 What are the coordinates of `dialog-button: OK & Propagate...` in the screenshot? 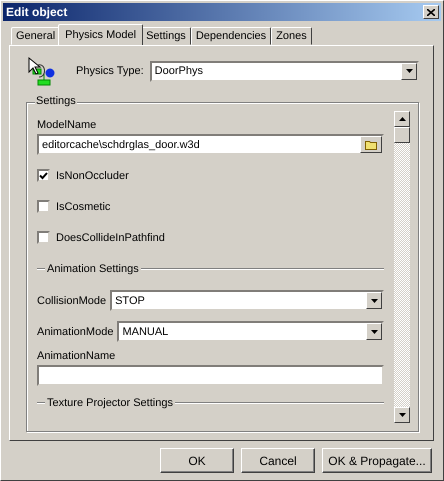 It's located at (377, 460).